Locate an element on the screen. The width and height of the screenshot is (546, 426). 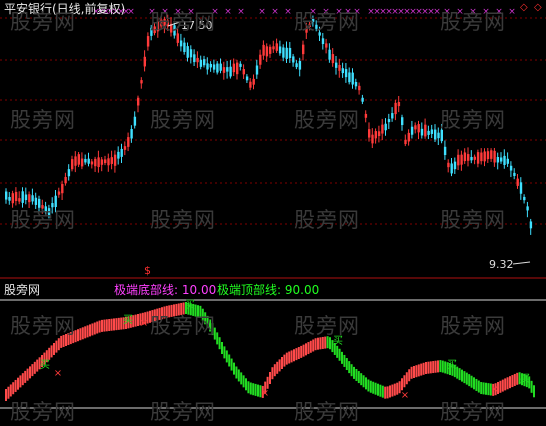
sell-signal: × is located at coordinates (405, 395).